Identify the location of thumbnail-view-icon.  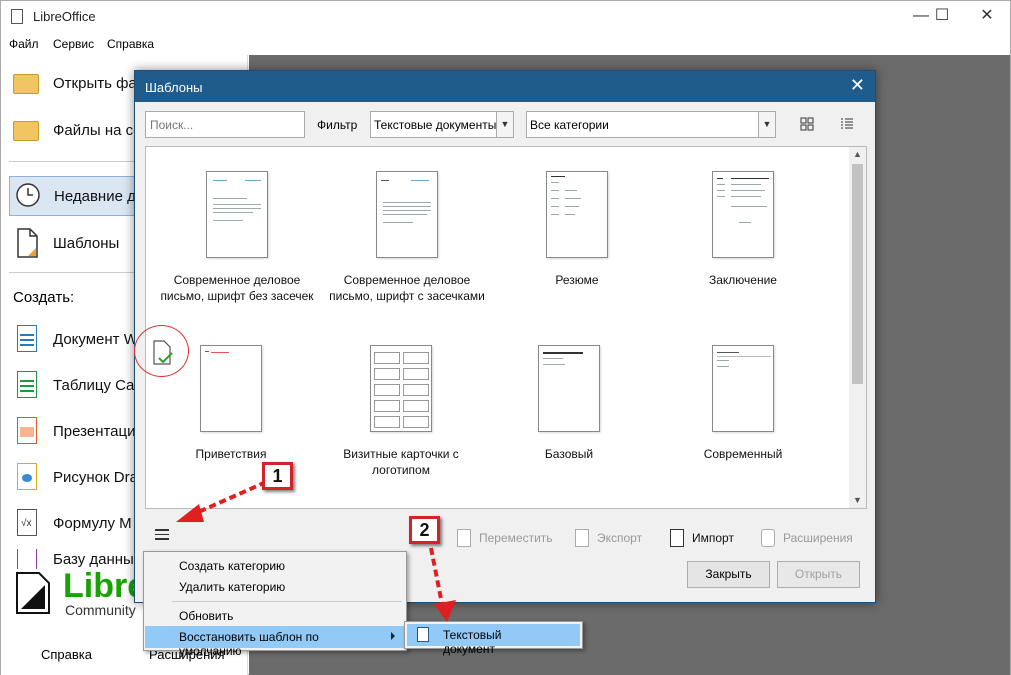
(807, 124).